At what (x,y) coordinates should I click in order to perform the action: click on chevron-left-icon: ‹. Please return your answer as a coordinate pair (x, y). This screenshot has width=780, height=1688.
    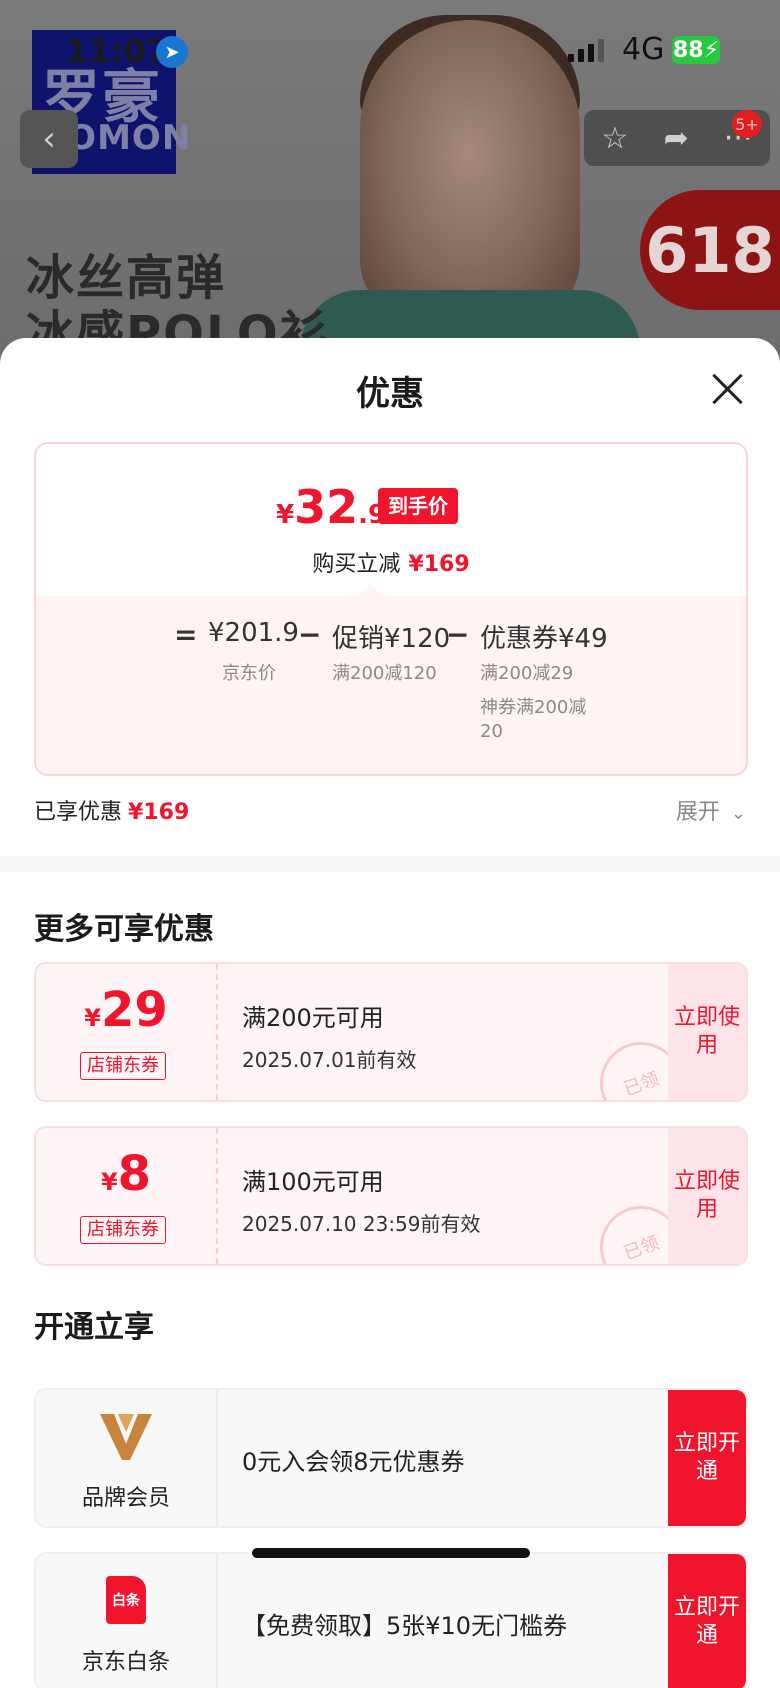
    Looking at the image, I should click on (49, 139).